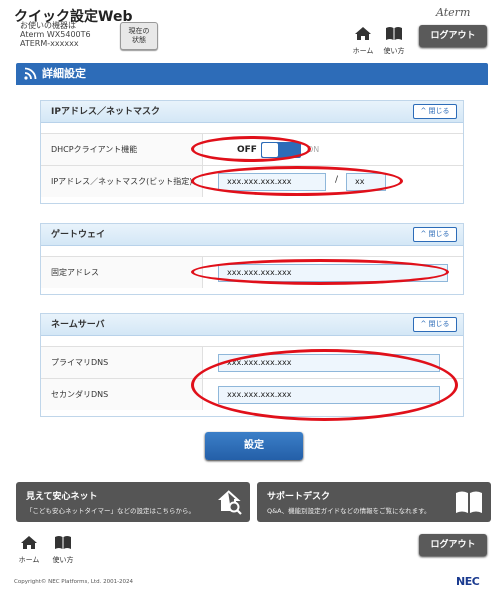 The width and height of the screenshot is (500, 599). Describe the element at coordinates (439, 234) in the screenshot. I see `gateway-close-label: 閉じる` at that location.